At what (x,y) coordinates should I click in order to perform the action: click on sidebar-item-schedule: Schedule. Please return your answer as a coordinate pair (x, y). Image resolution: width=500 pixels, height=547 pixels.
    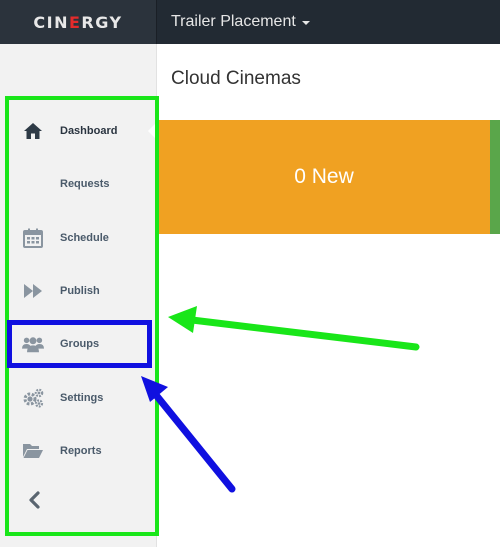
    Looking at the image, I should click on (78, 238).